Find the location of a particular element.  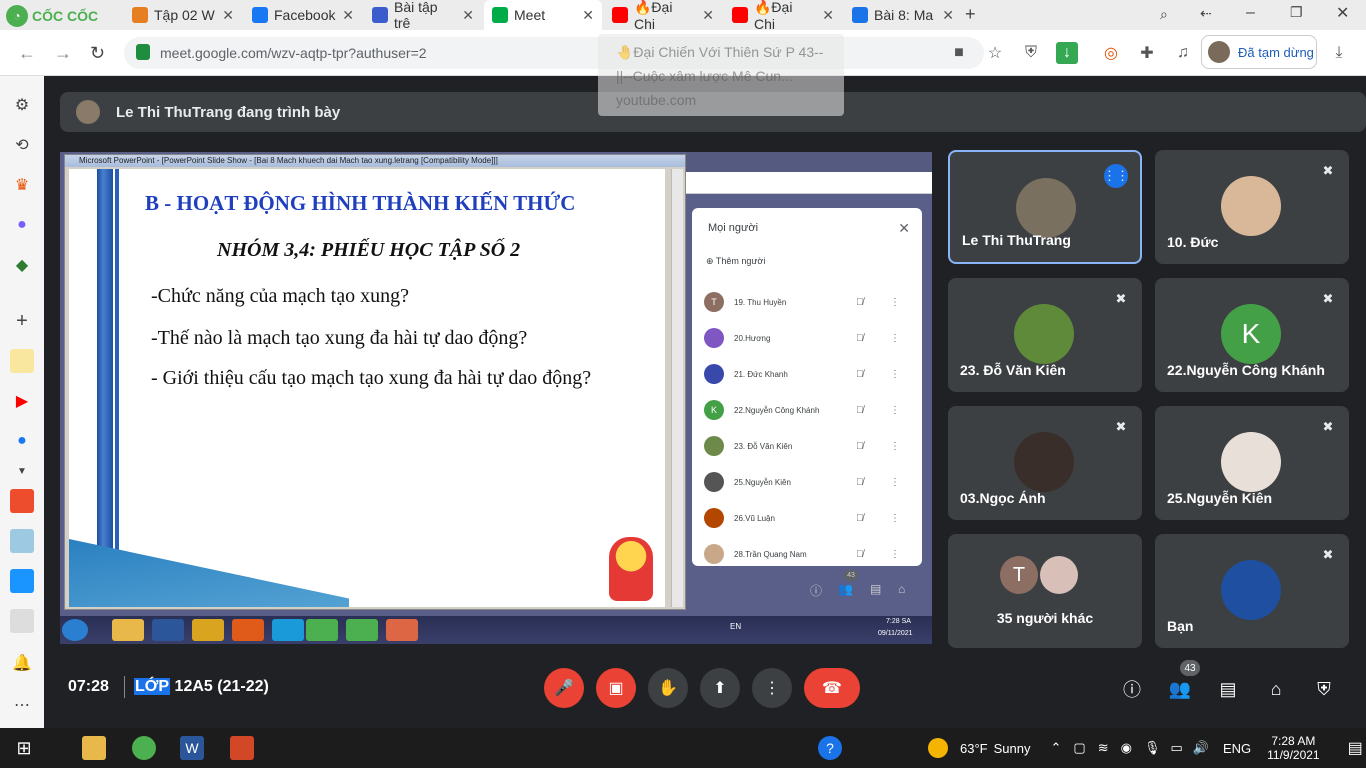

slide-scrollbar is located at coordinates (677, 388).